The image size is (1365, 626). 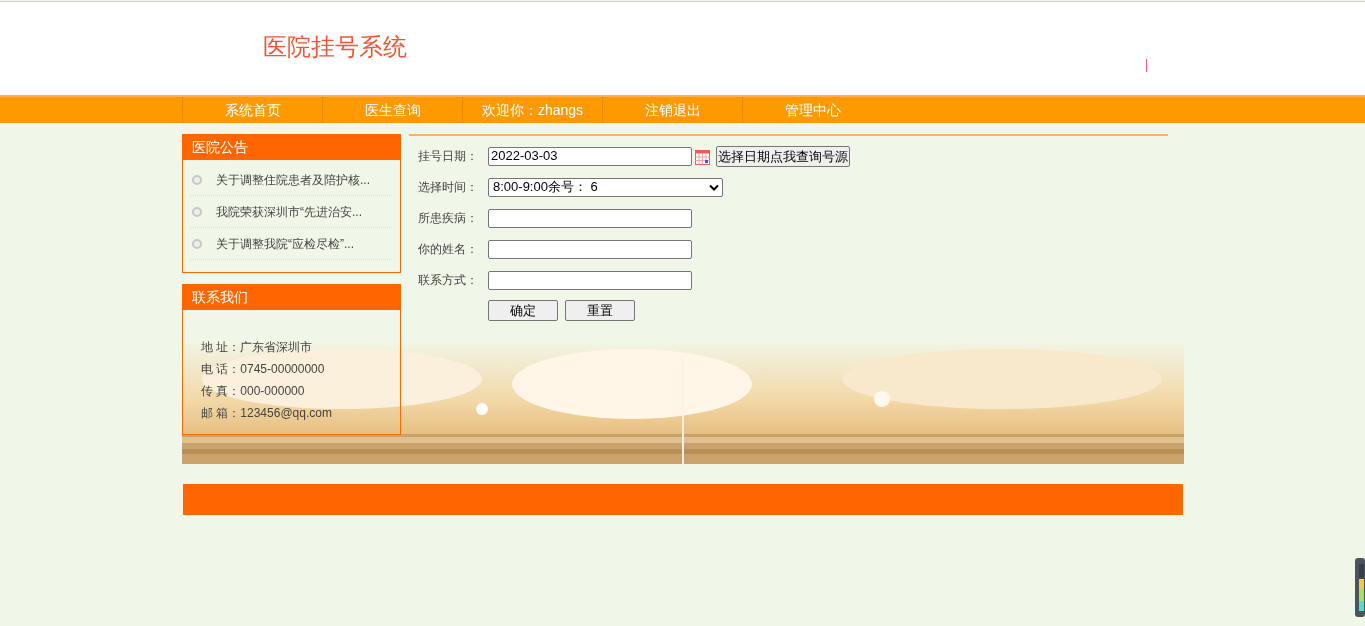 What do you see at coordinates (291, 297) in the screenshot?
I see `panel-title: 联系我们` at bounding box center [291, 297].